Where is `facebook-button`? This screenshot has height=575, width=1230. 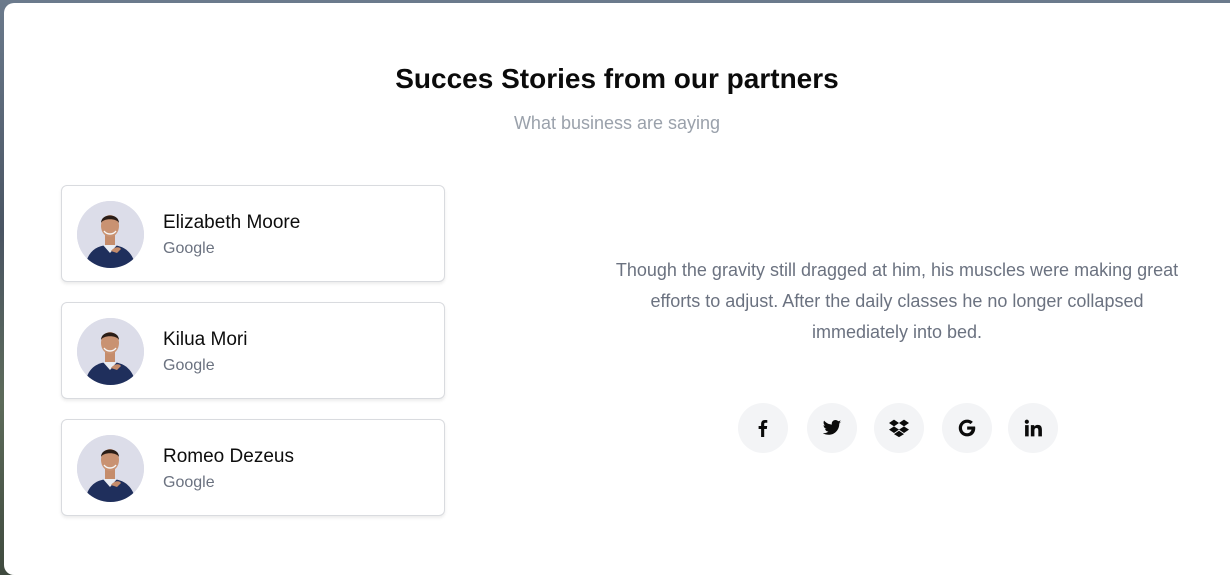
facebook-button is located at coordinates (763, 428).